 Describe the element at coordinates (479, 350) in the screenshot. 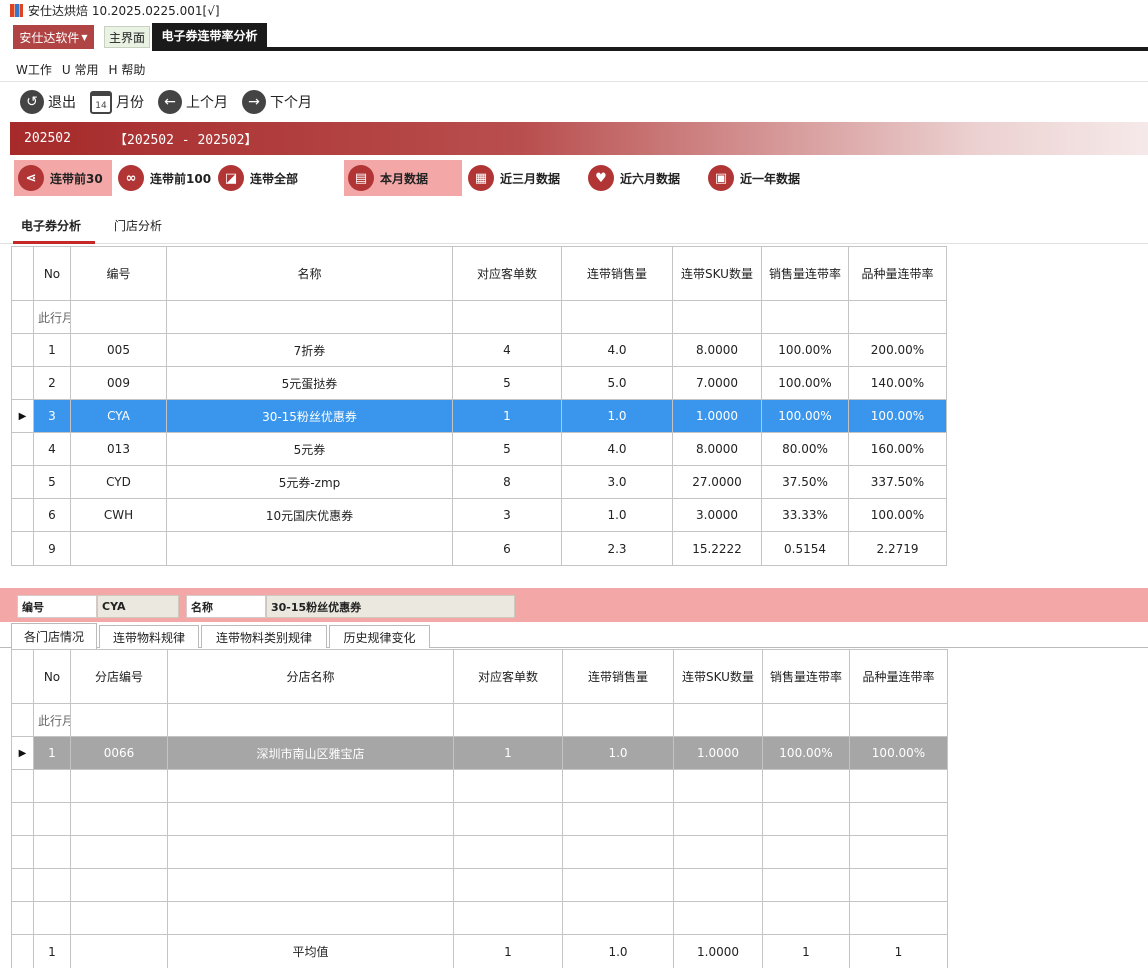

I see `table-row: 1 005 7折券 4 4.0 8.0000 100.00% 200.00%` at that location.